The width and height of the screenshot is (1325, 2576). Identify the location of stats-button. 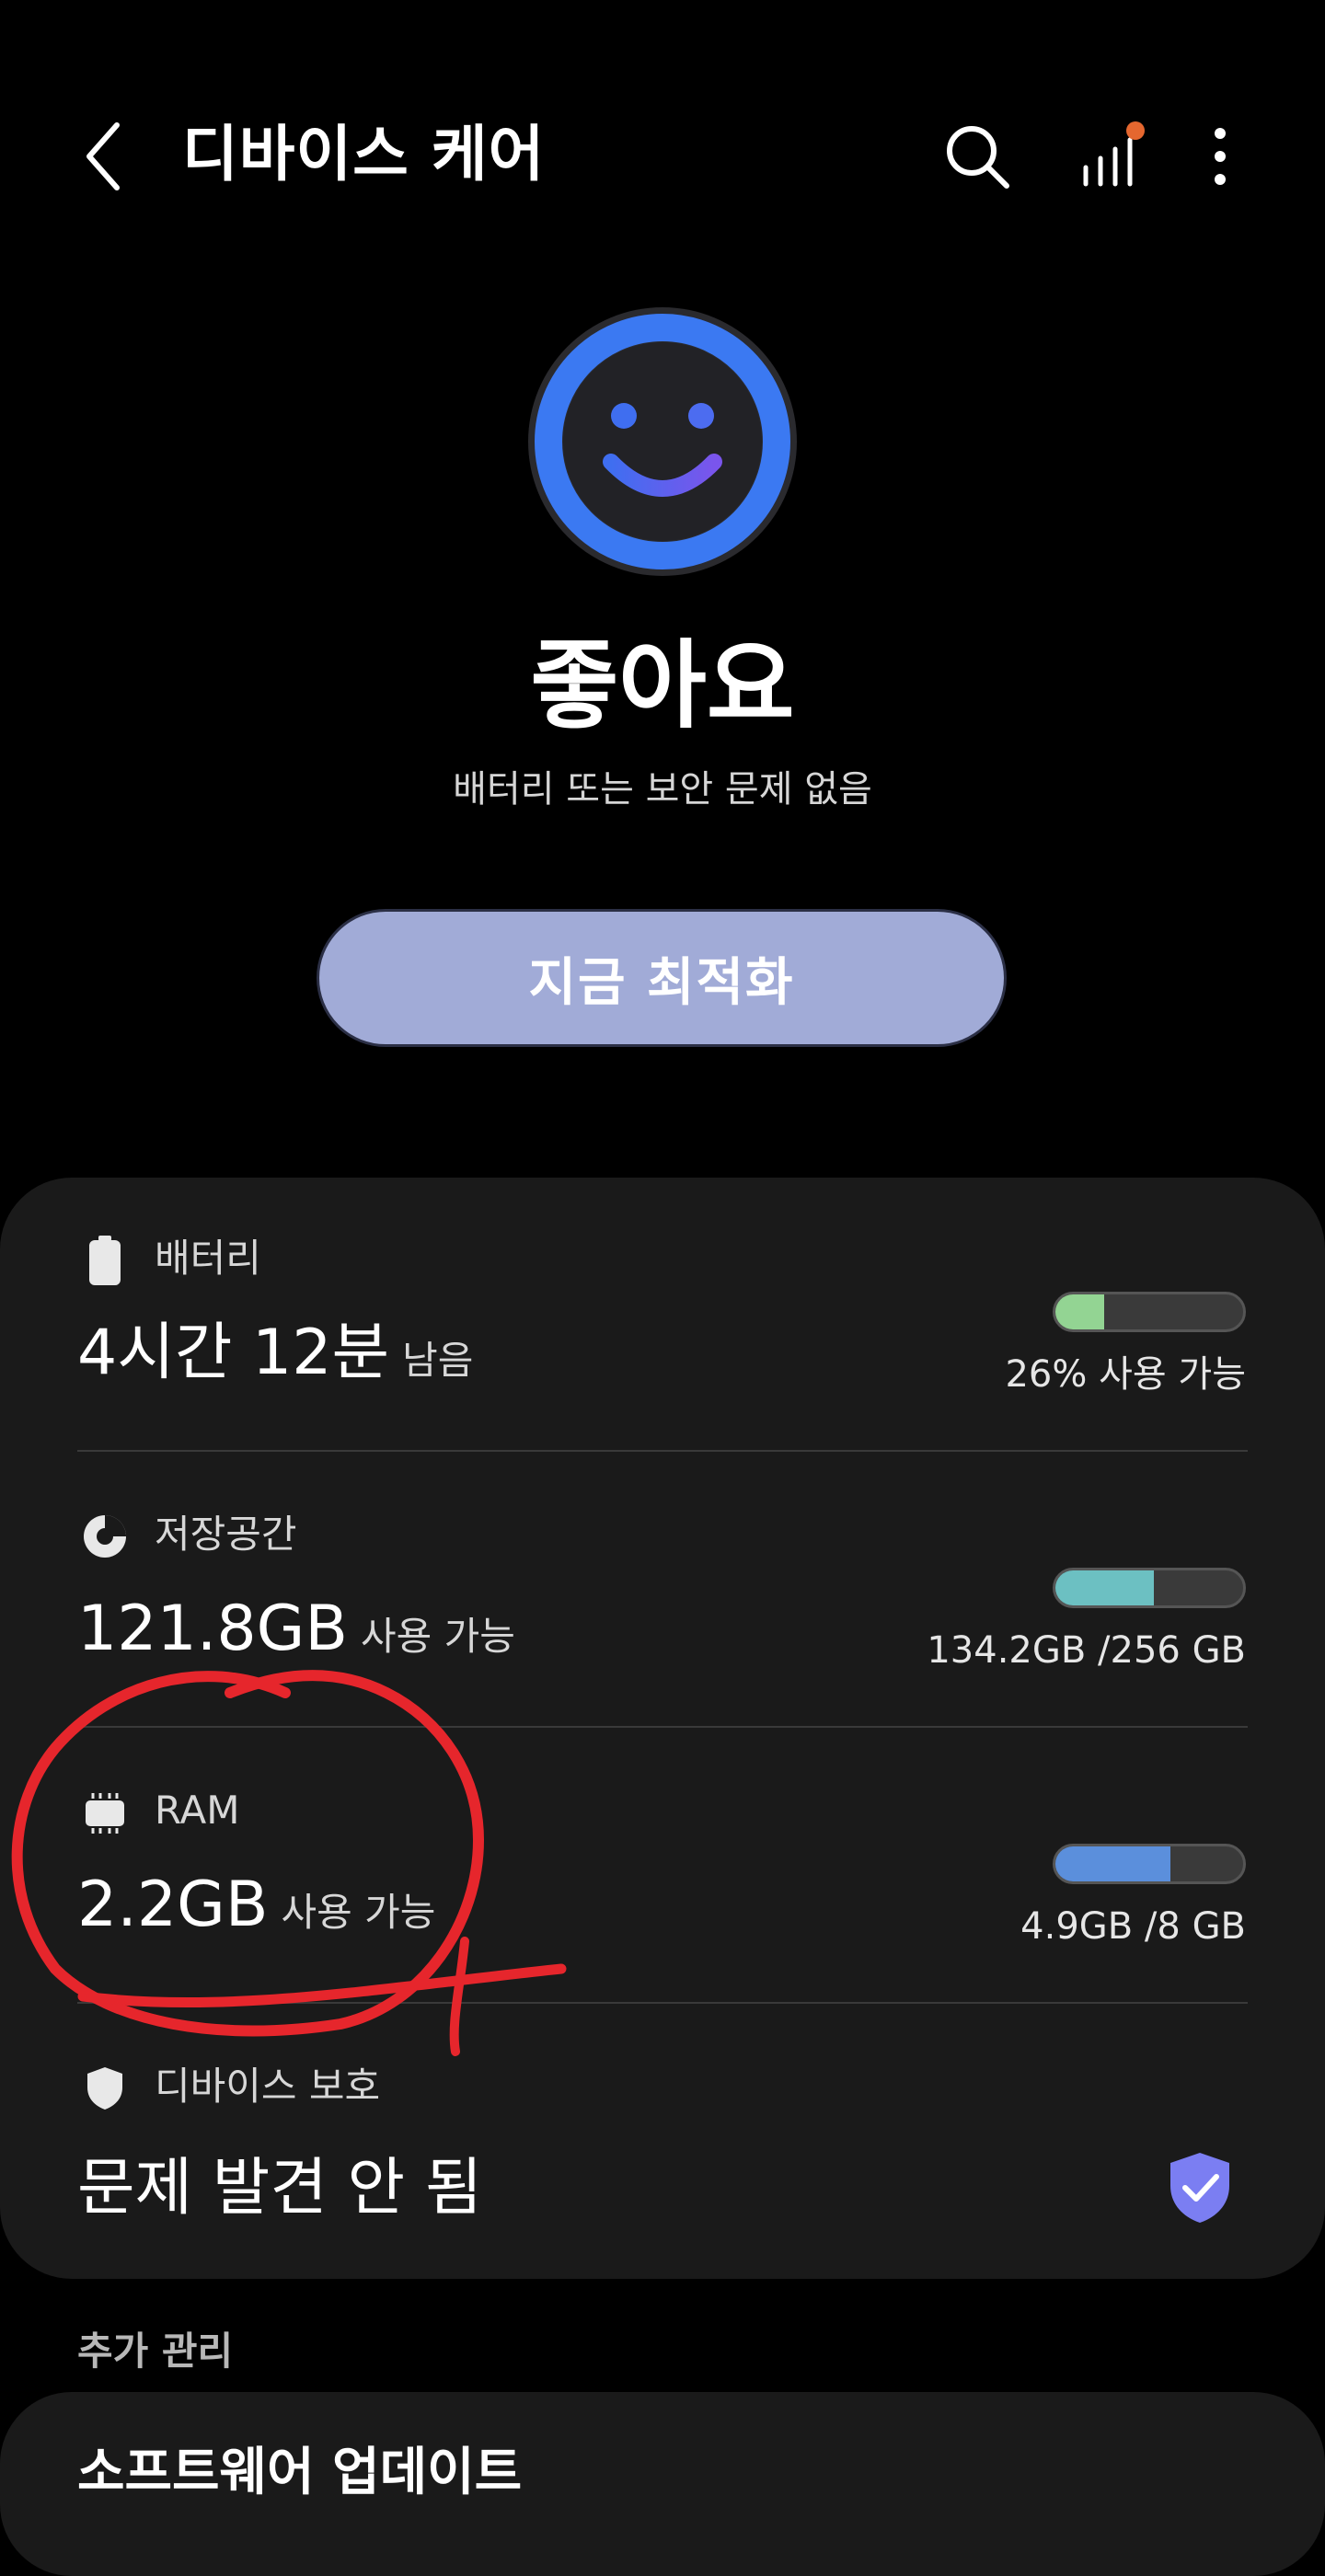
(1108, 156).